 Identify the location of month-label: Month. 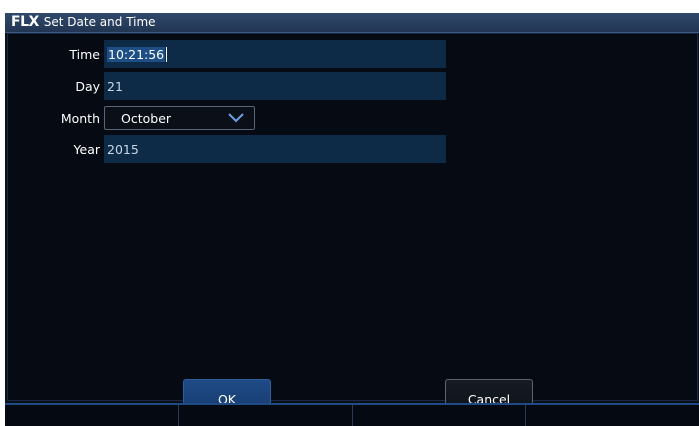
(80, 118).